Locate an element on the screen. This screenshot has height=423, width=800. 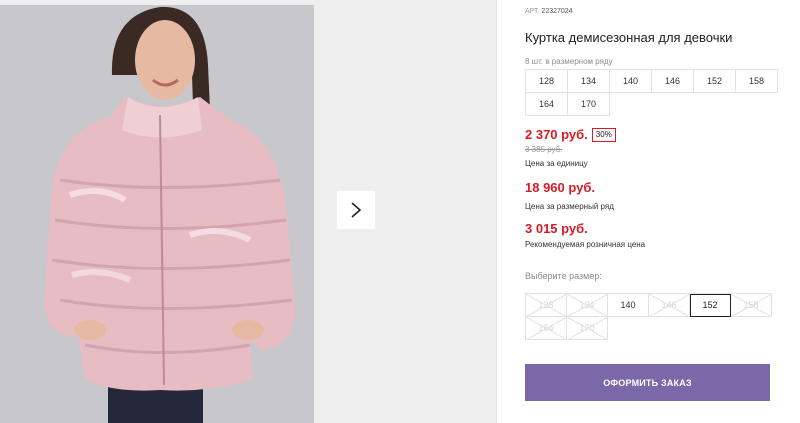
size-option-disabled: 134 is located at coordinates (587, 305).